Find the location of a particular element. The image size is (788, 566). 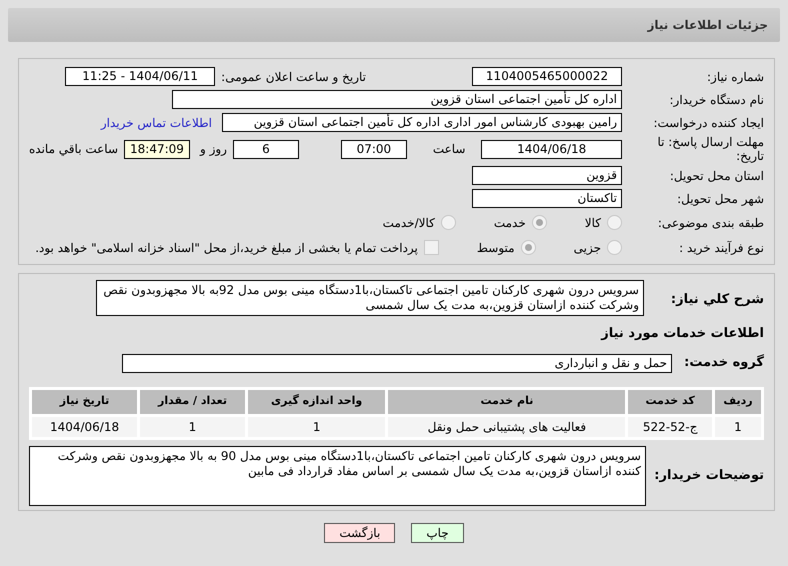

value-field: رامین بهبودی کارشناس امور اداری اداره کل تأمین اجتماعی استان قزوین is located at coordinates (422, 122).